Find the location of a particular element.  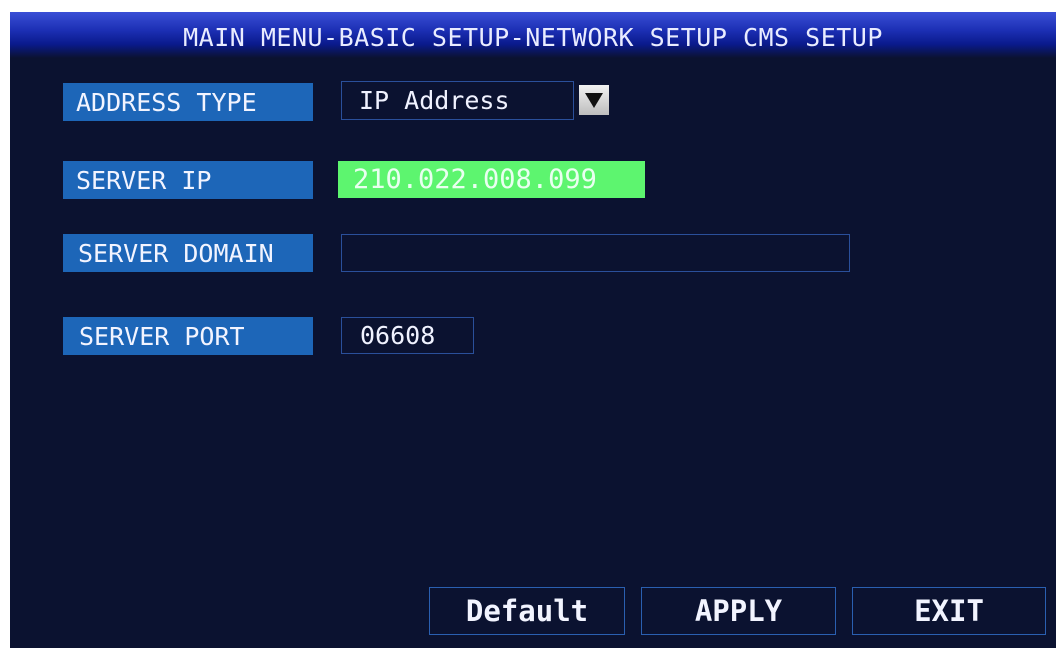

address-type-label-text: ADDRESS TYPE is located at coordinates (166, 102).